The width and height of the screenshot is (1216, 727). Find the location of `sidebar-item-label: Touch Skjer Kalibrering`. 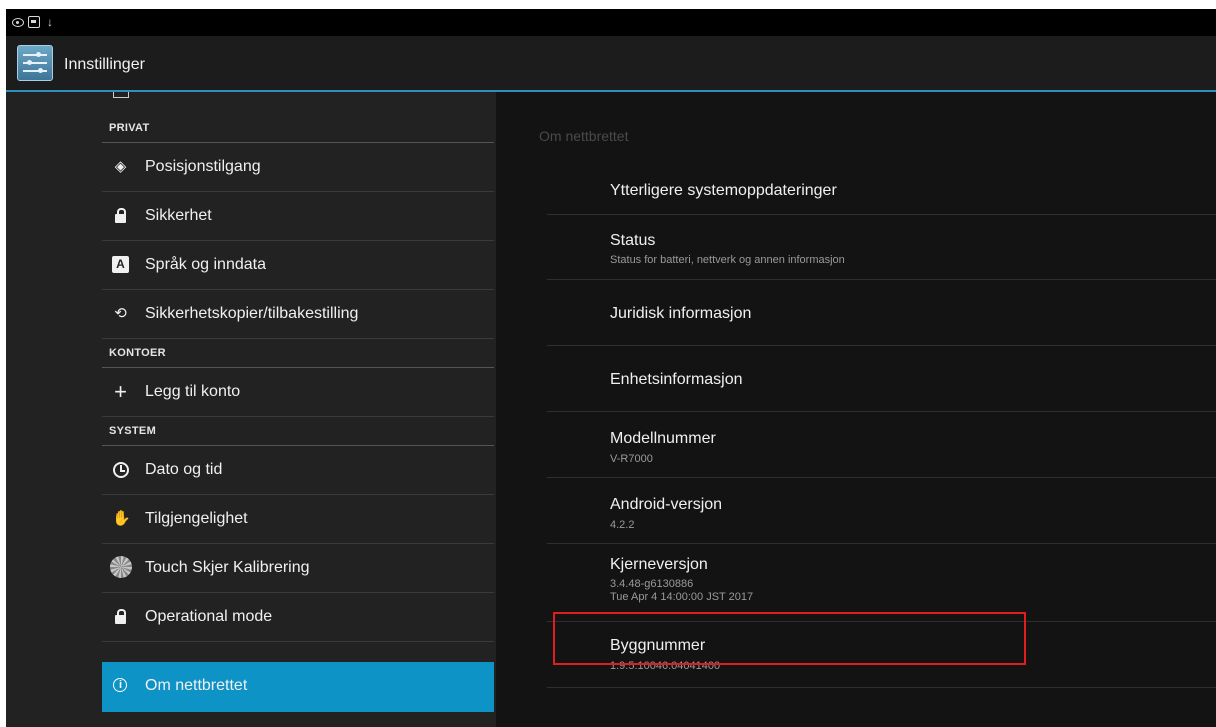

sidebar-item-label: Touch Skjer Kalibrering is located at coordinates (227, 567).